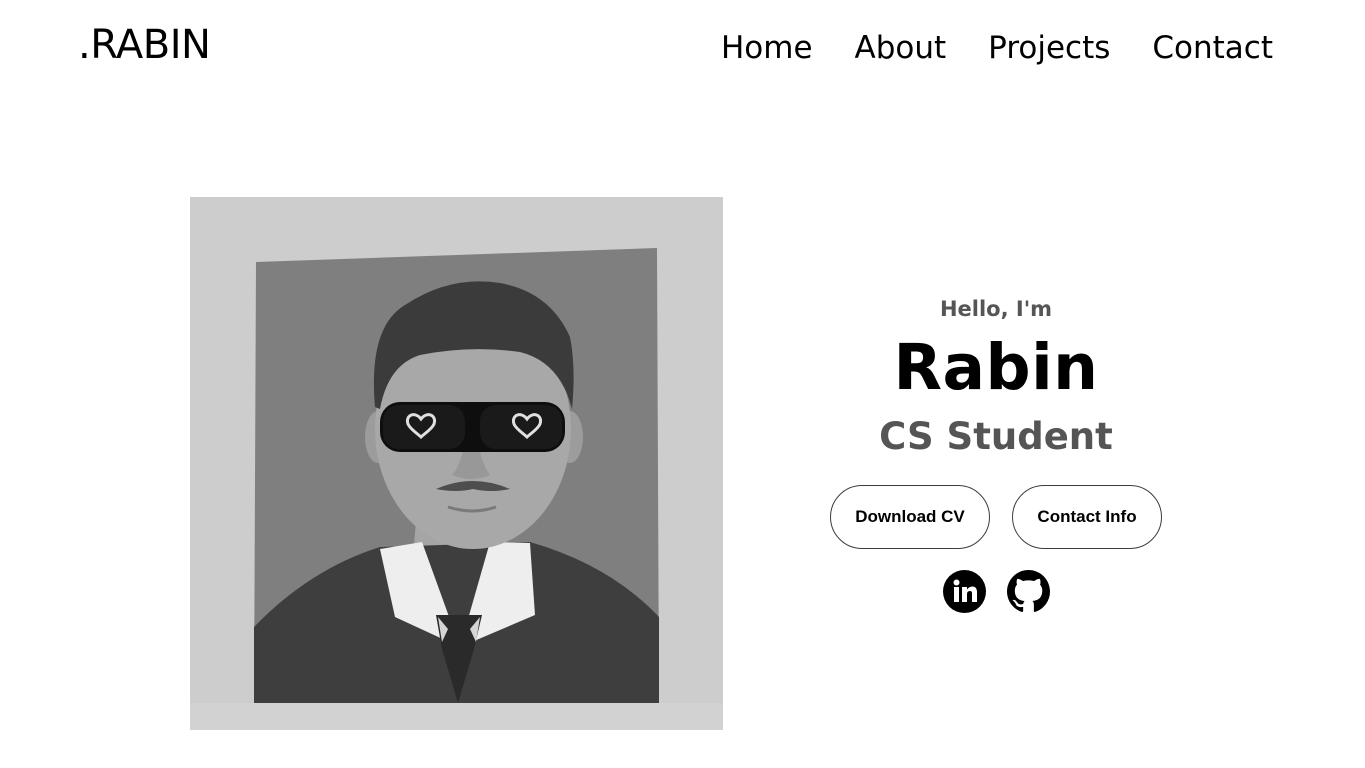 The height and width of the screenshot is (768, 1365). What do you see at coordinates (1049, 48) in the screenshot?
I see `nav-link-projects: Projects` at bounding box center [1049, 48].